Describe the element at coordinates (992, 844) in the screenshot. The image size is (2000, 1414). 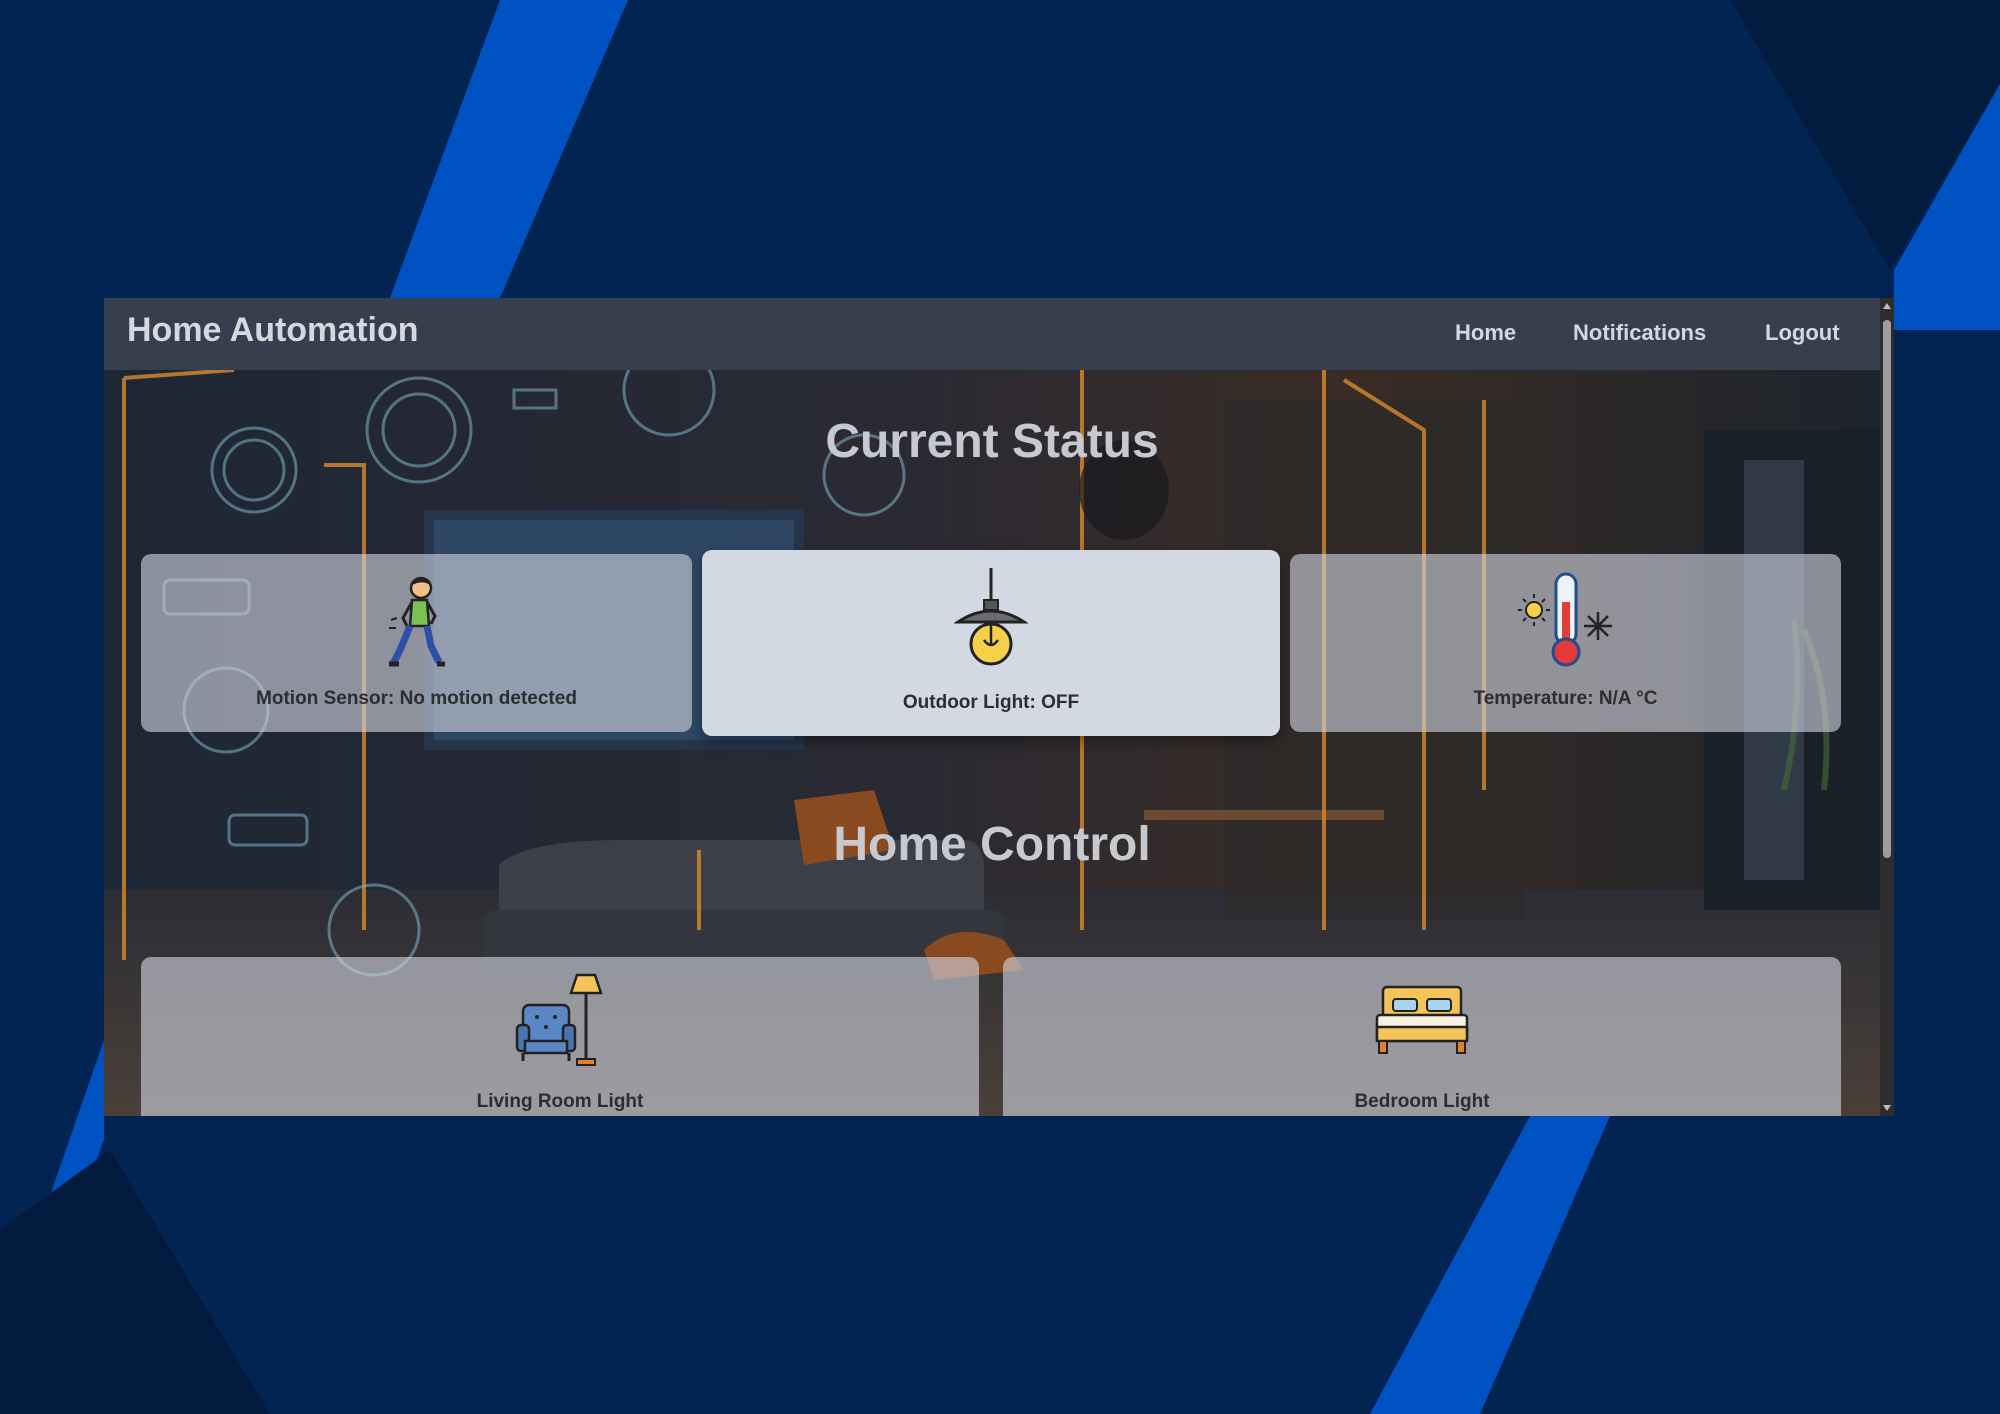
I see `home-control-heading: Home Control` at that location.